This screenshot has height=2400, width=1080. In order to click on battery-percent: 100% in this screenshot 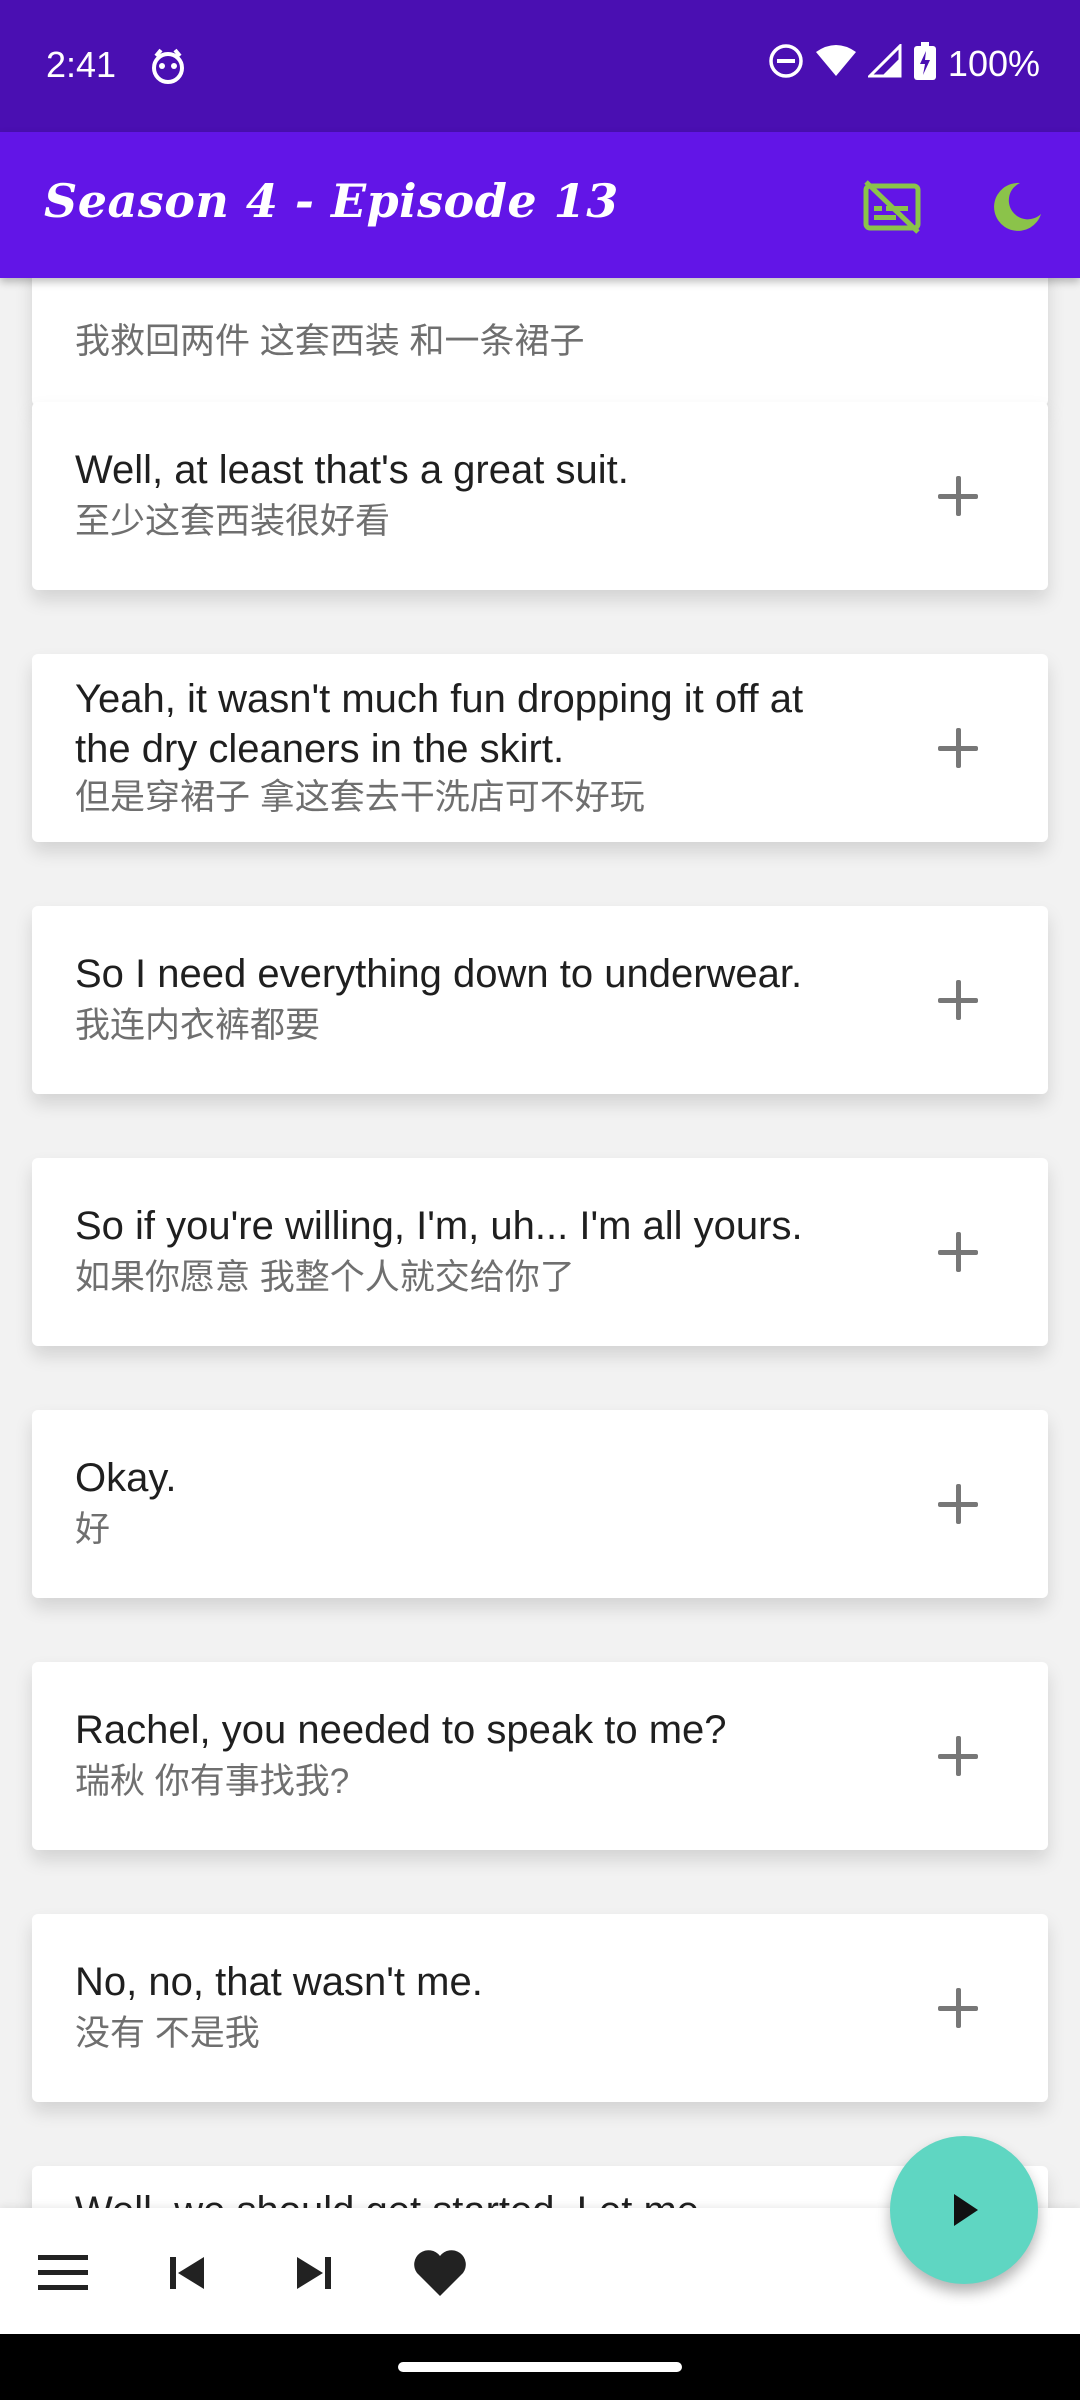, I will do `click(993, 63)`.